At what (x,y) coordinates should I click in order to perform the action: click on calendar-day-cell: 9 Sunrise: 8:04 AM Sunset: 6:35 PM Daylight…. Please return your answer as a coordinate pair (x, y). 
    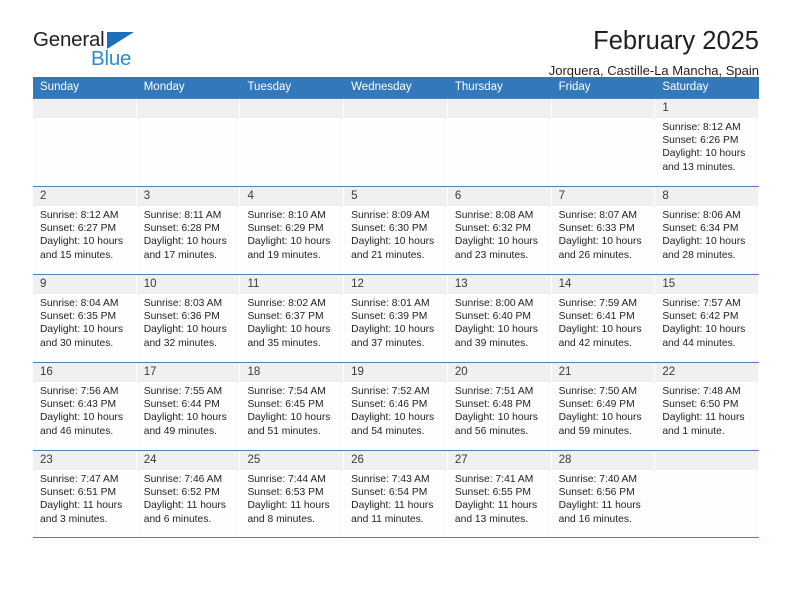
    Looking at the image, I should click on (85, 318).